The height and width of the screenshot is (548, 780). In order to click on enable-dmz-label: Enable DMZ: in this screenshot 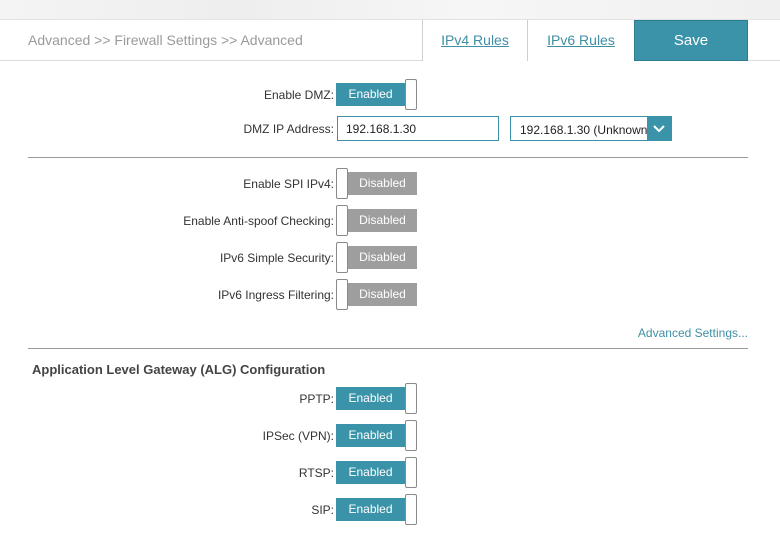, I will do `click(298, 95)`.